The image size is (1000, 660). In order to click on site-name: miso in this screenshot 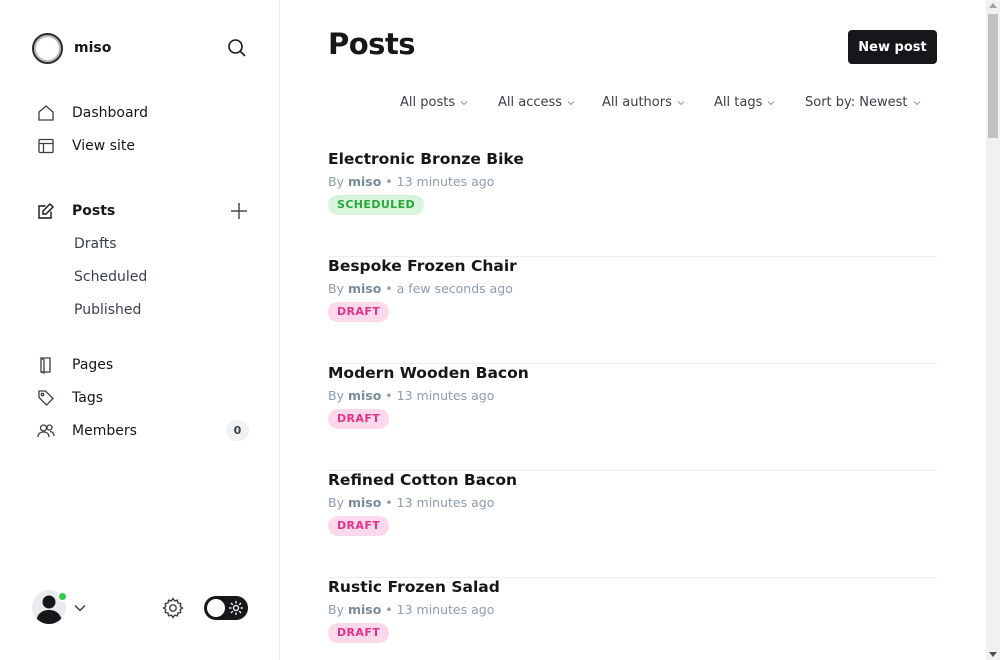, I will do `click(93, 48)`.